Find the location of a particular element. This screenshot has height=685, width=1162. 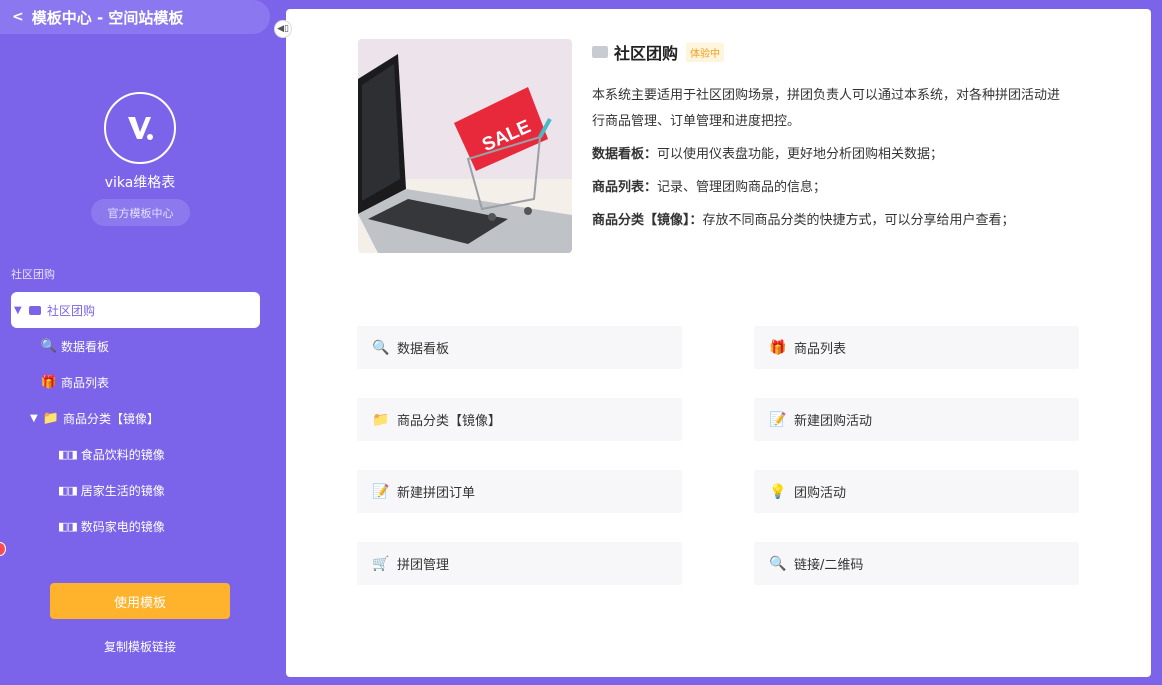

template-header: < 模板中心 - 空间站模板 is located at coordinates (135, 17).